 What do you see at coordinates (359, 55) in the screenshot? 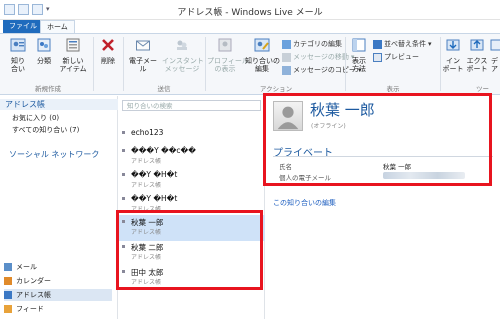
I see `display-method-button: 表示 方法` at bounding box center [359, 55].